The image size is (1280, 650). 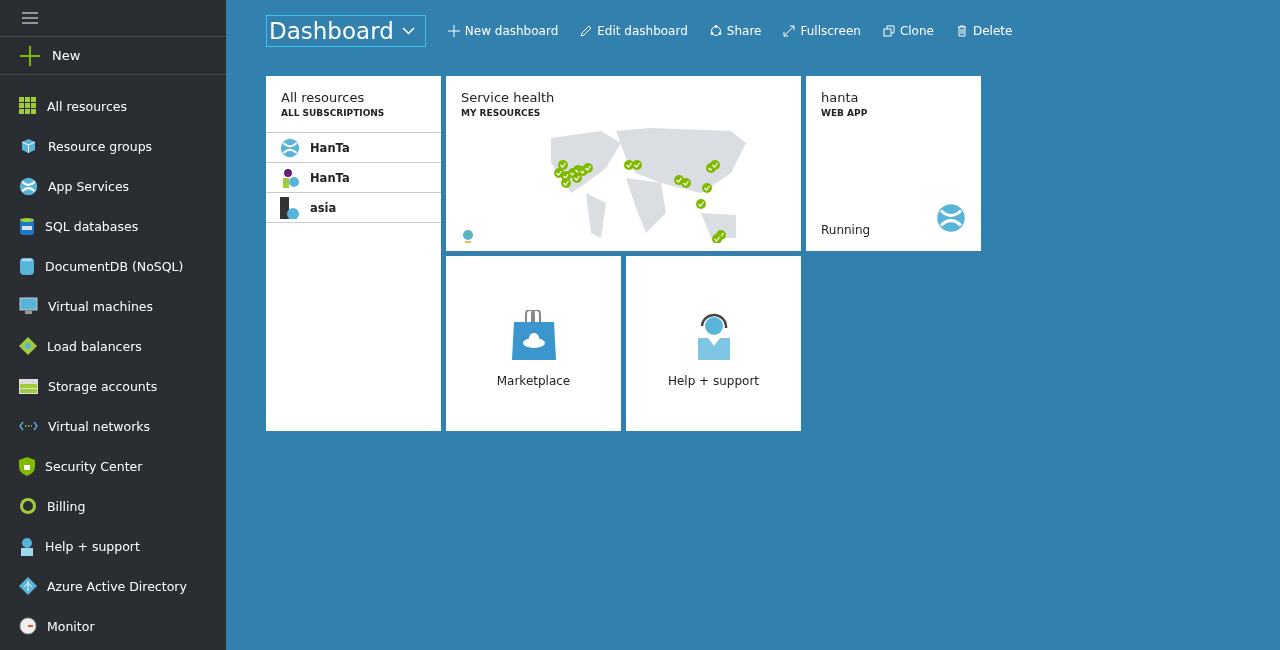 I want to click on pencil-icon, so click(x=586, y=31).